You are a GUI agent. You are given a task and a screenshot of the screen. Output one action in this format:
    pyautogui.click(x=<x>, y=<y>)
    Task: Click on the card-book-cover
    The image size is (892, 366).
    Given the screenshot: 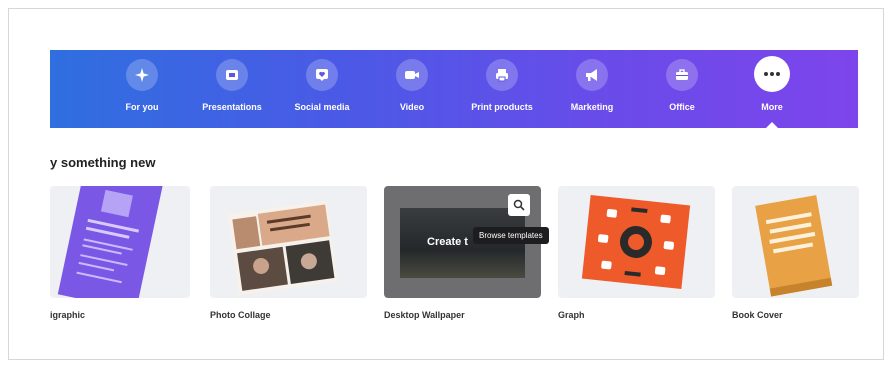 What is the action you would take?
    pyautogui.click(x=795, y=242)
    